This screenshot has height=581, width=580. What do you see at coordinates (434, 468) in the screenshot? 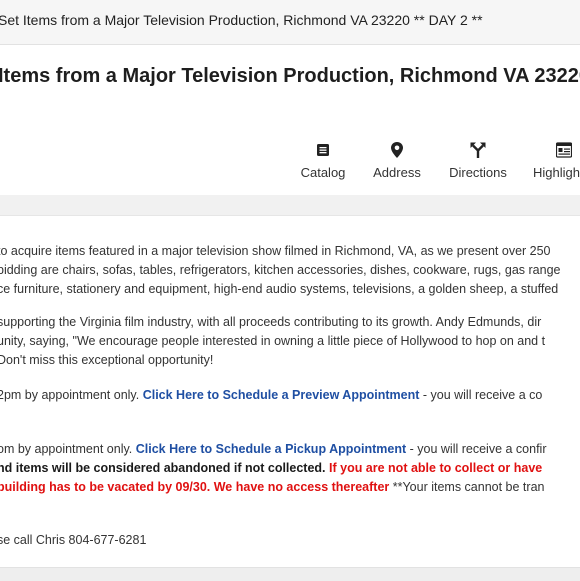
I see `collect-warning: If you are not able to collect or have` at bounding box center [434, 468].